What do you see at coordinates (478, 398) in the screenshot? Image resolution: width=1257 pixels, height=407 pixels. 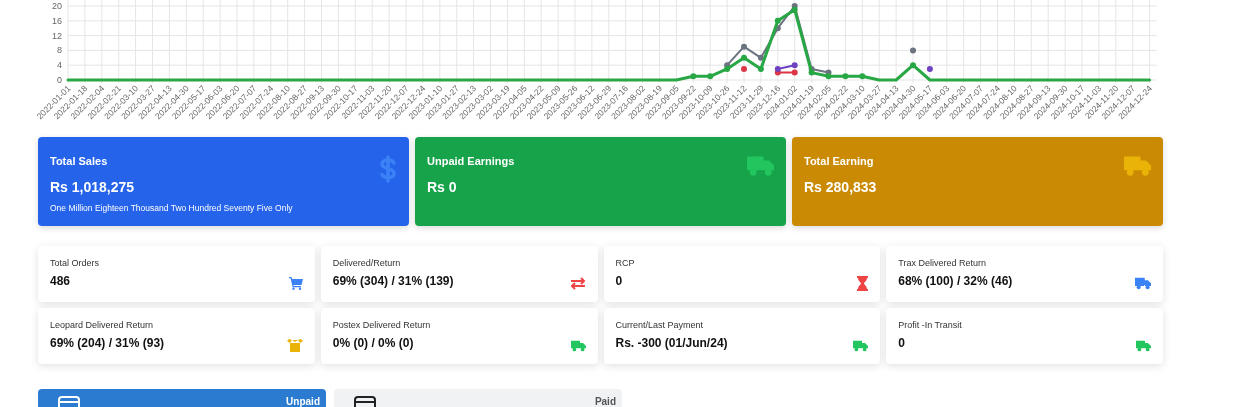 I see `payment-tab: Paid` at bounding box center [478, 398].